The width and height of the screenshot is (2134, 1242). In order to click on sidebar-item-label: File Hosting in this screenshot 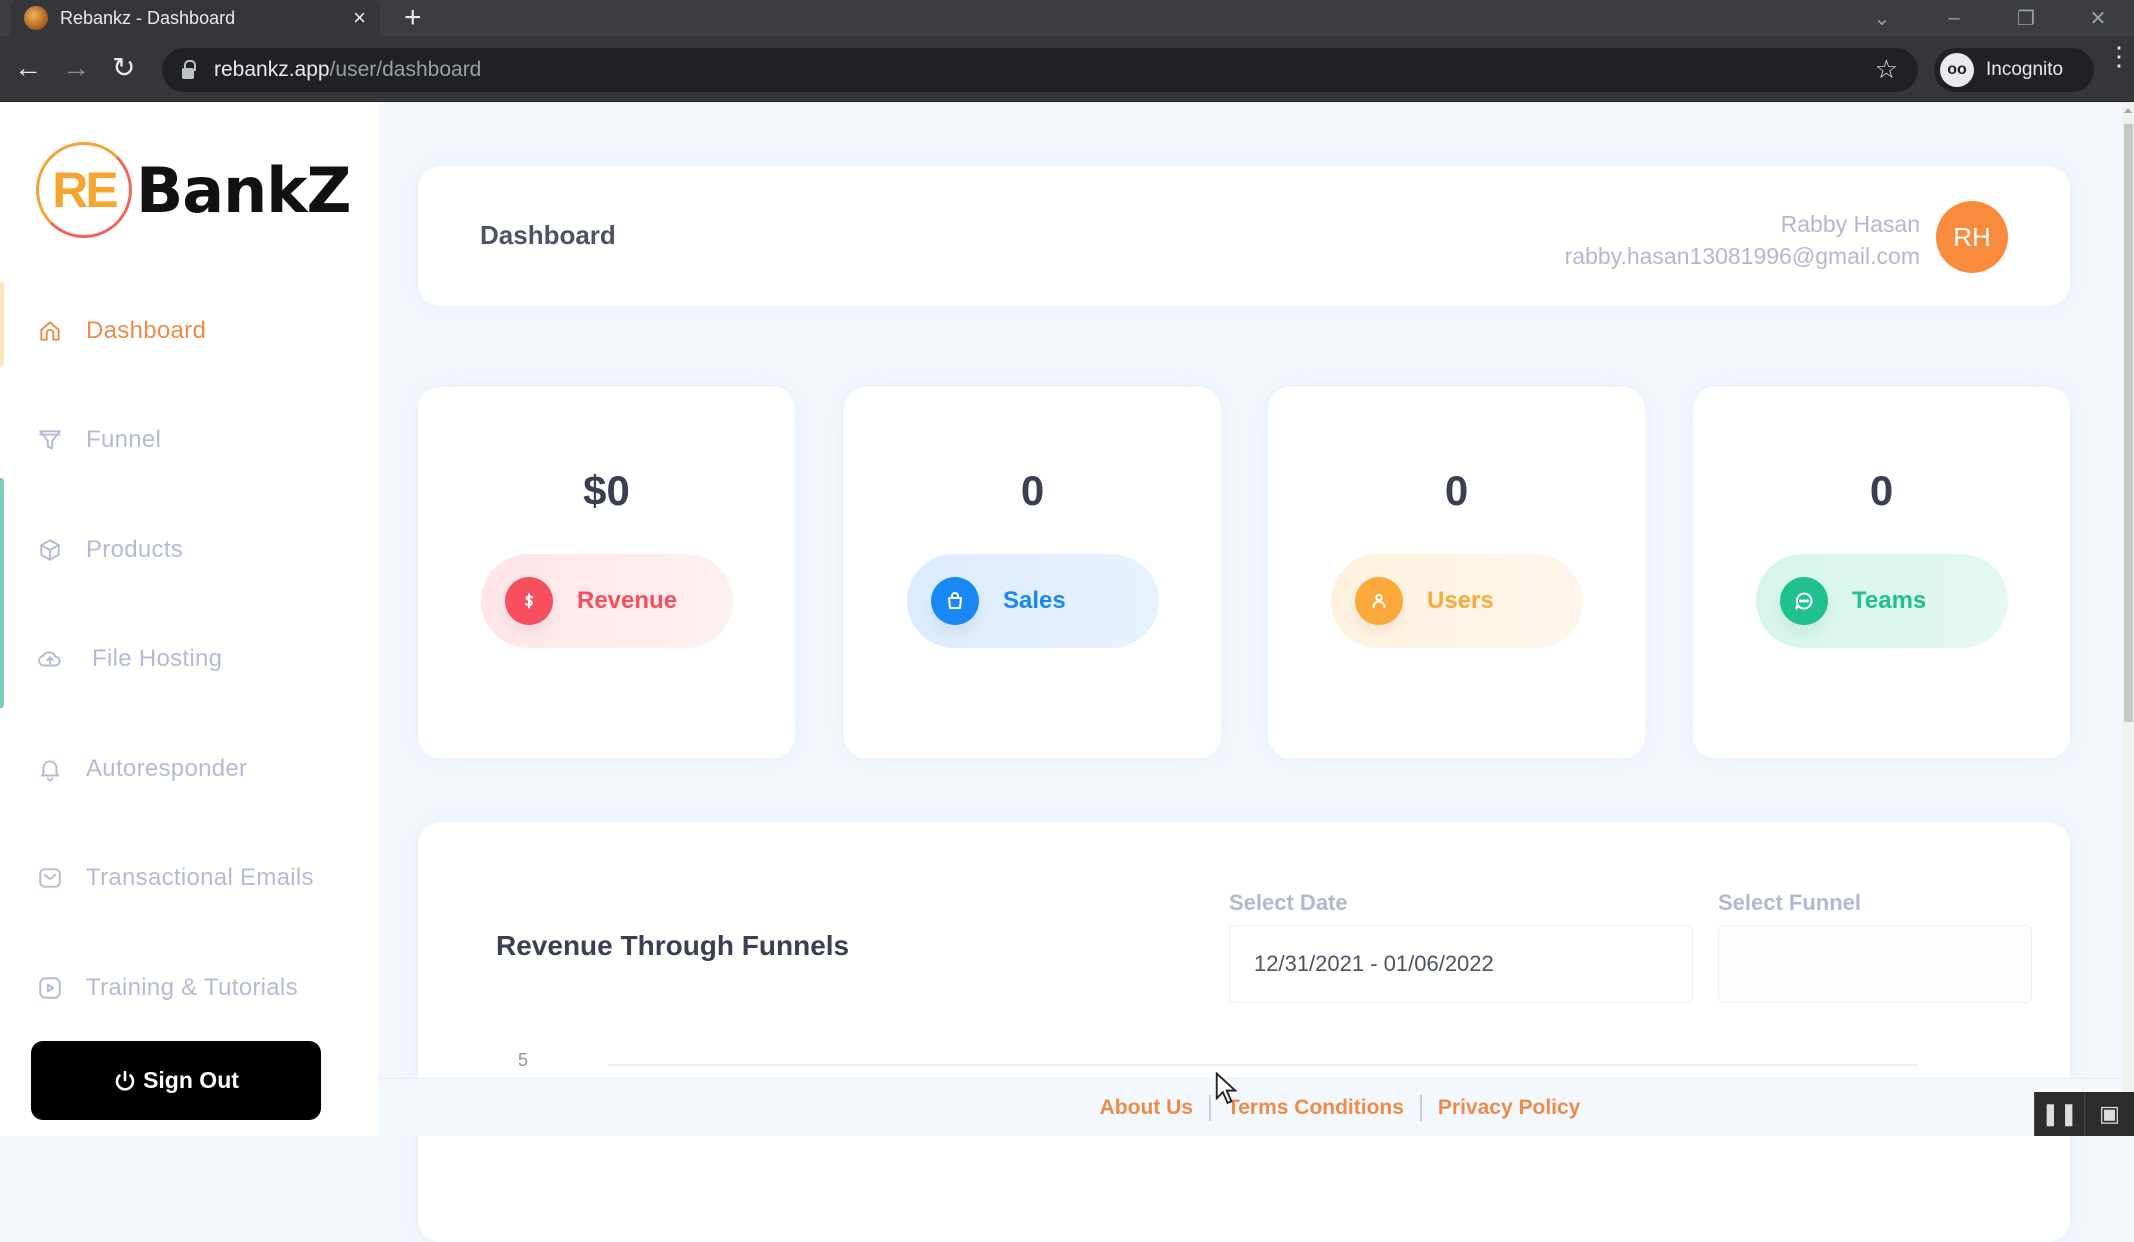, I will do `click(157, 658)`.